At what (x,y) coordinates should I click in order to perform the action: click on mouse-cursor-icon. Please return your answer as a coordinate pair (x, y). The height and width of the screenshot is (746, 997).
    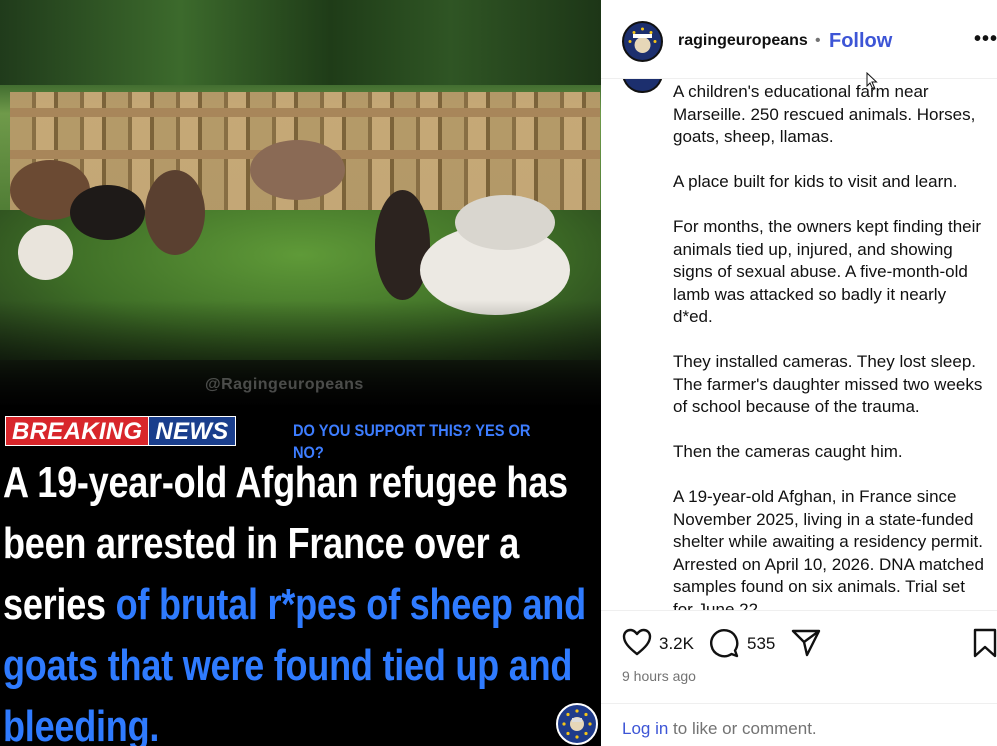
    Looking at the image, I should click on (872, 81).